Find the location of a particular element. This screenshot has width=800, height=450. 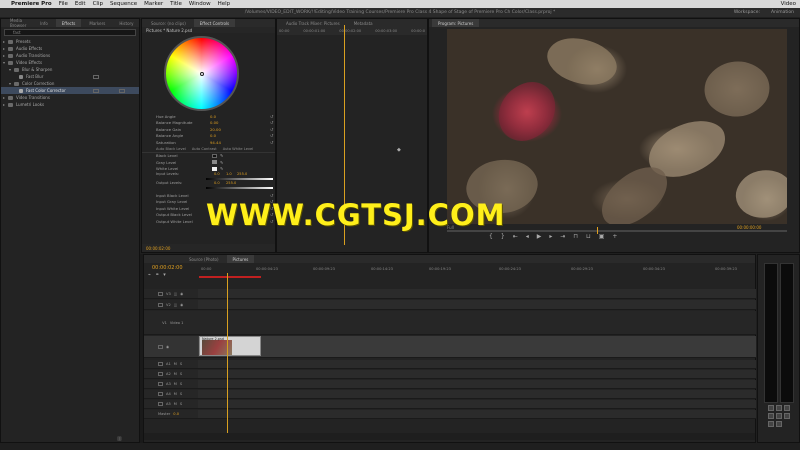

work-area-bar is located at coordinates (230, 277).